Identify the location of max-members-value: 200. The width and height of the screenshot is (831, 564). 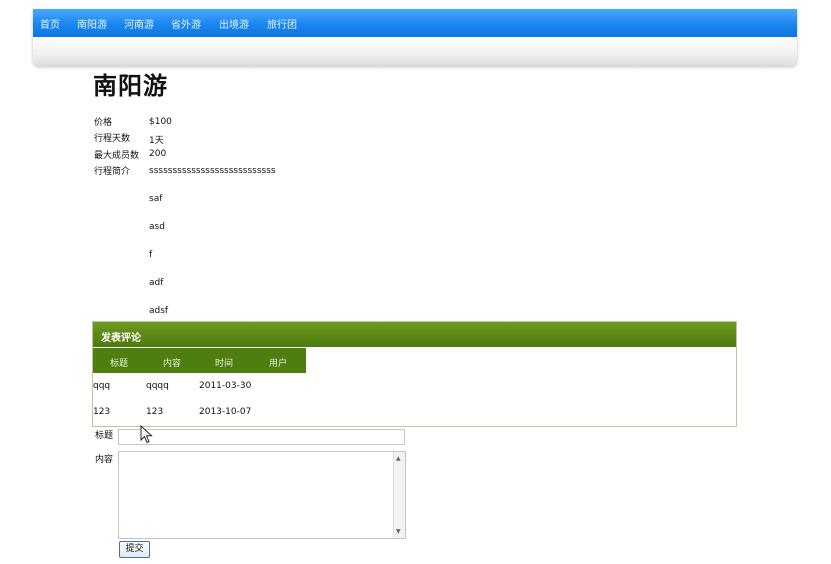
(158, 154).